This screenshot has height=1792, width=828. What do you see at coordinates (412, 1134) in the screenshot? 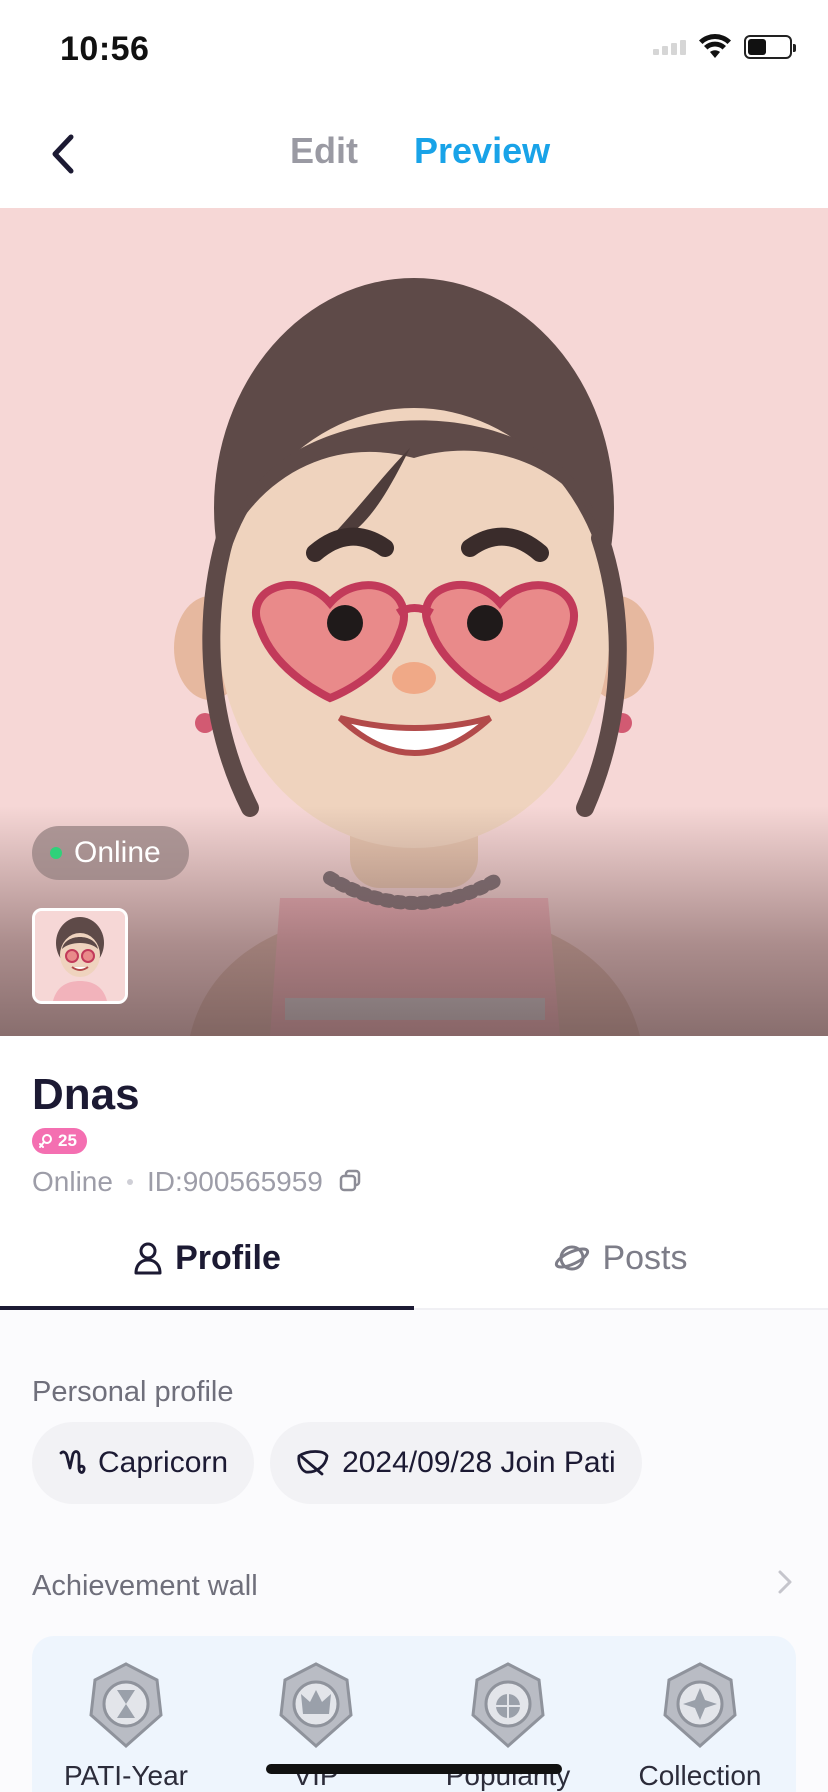
I see `user-info: Dnas 25 Online ID:900565959` at bounding box center [412, 1134].